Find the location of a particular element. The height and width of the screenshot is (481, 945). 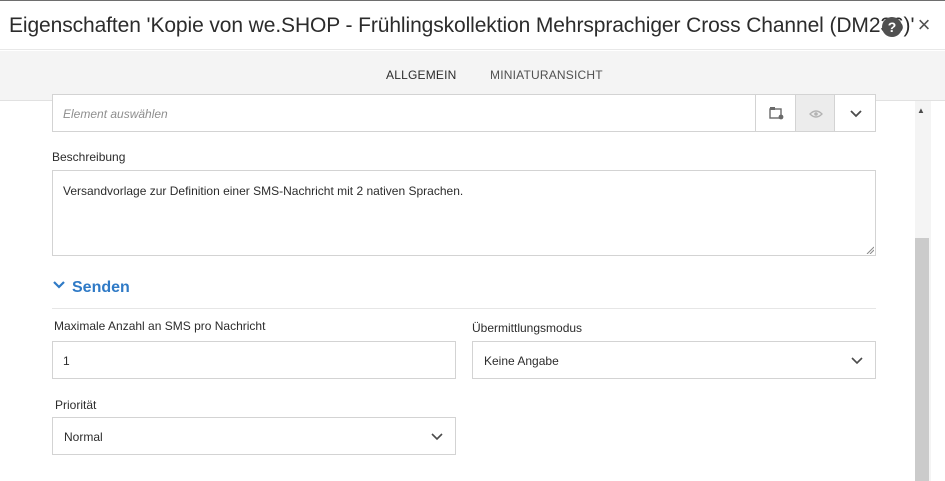

preview-element-button is located at coordinates (815, 113).